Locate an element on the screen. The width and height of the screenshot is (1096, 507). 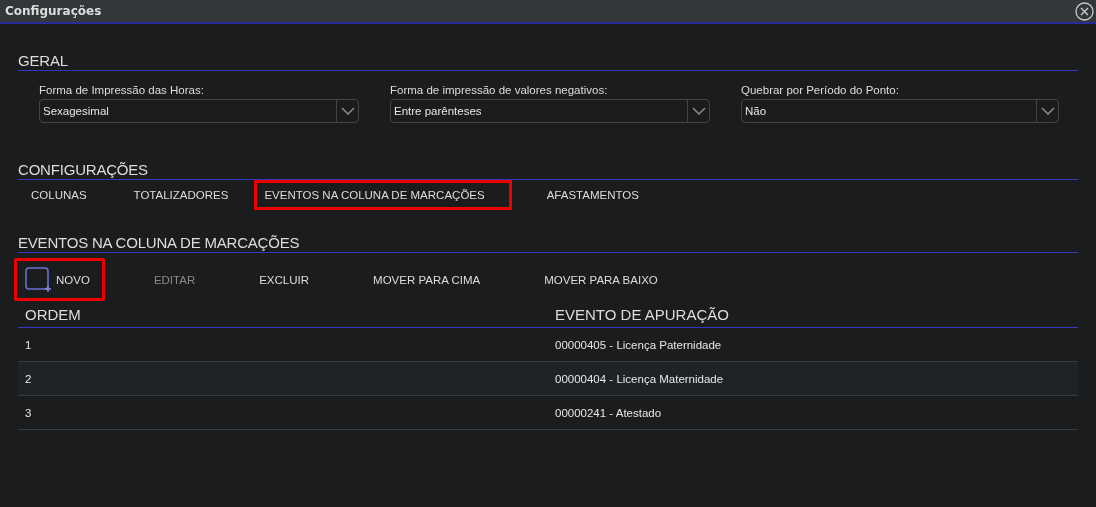
field-label: Forma de impressão de valores negativos: is located at coordinates (499, 90).